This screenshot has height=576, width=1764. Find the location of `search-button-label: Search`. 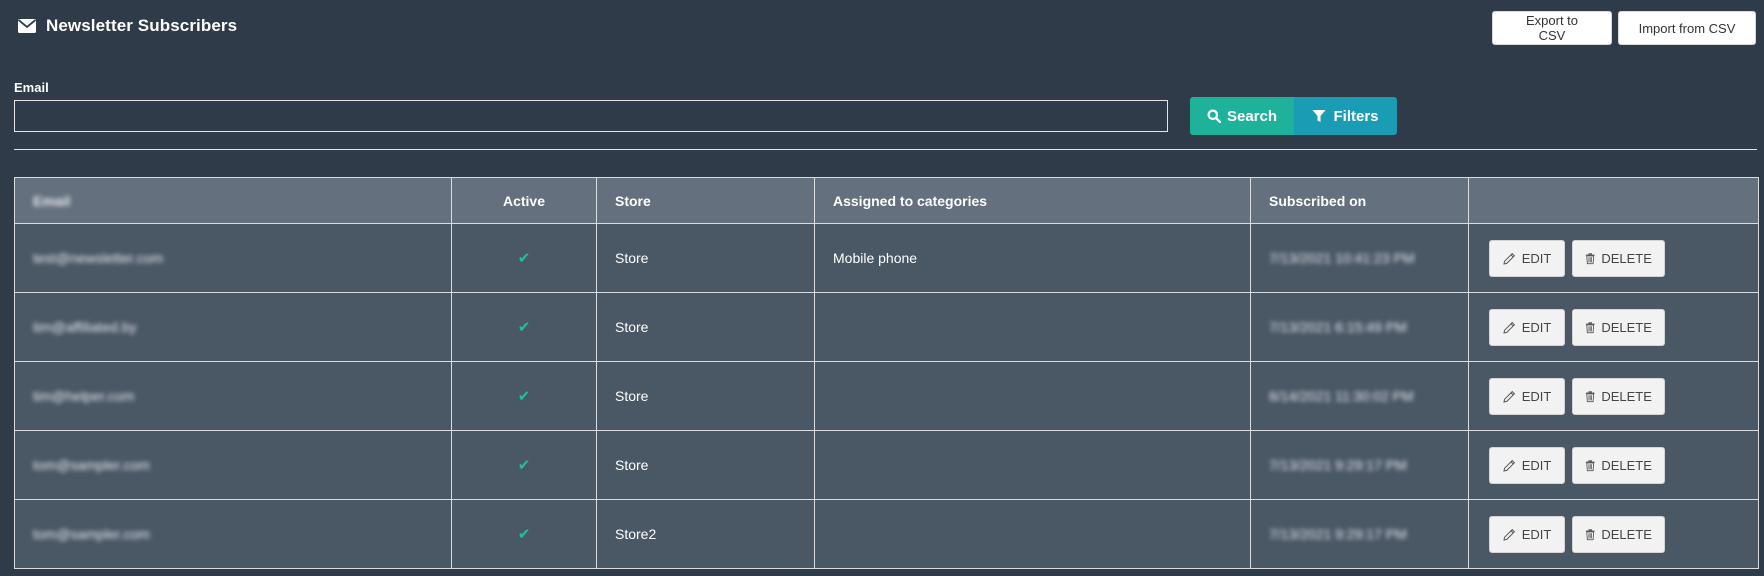

search-button-label: Search is located at coordinates (1252, 116).